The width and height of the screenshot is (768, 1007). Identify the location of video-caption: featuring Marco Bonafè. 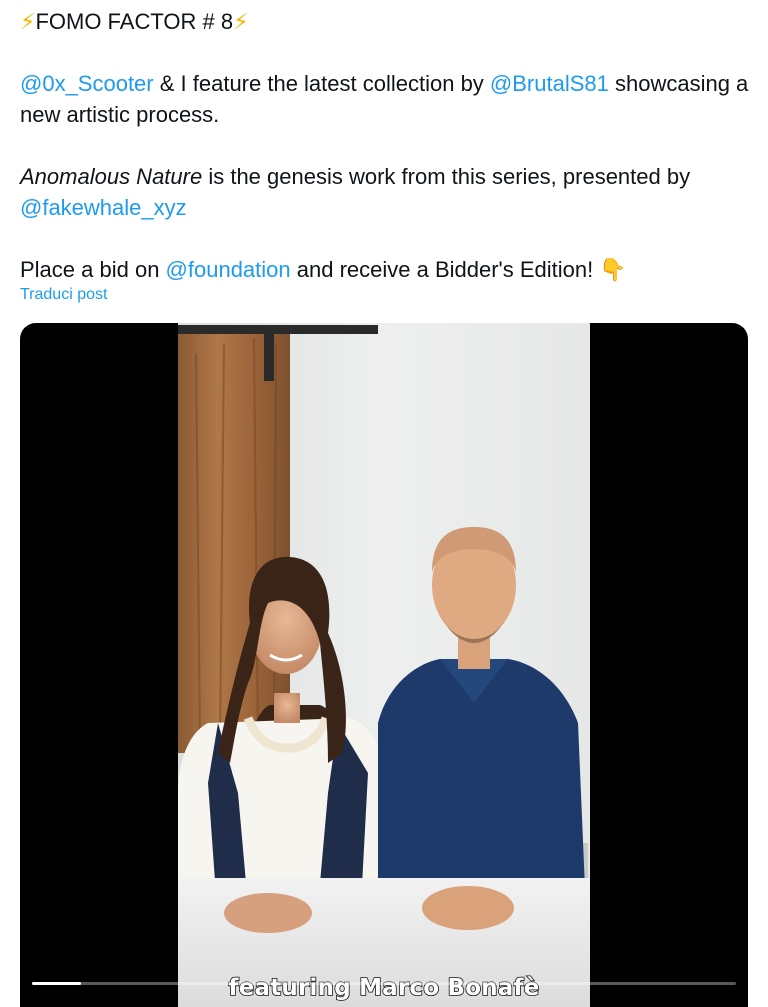
(384, 988).